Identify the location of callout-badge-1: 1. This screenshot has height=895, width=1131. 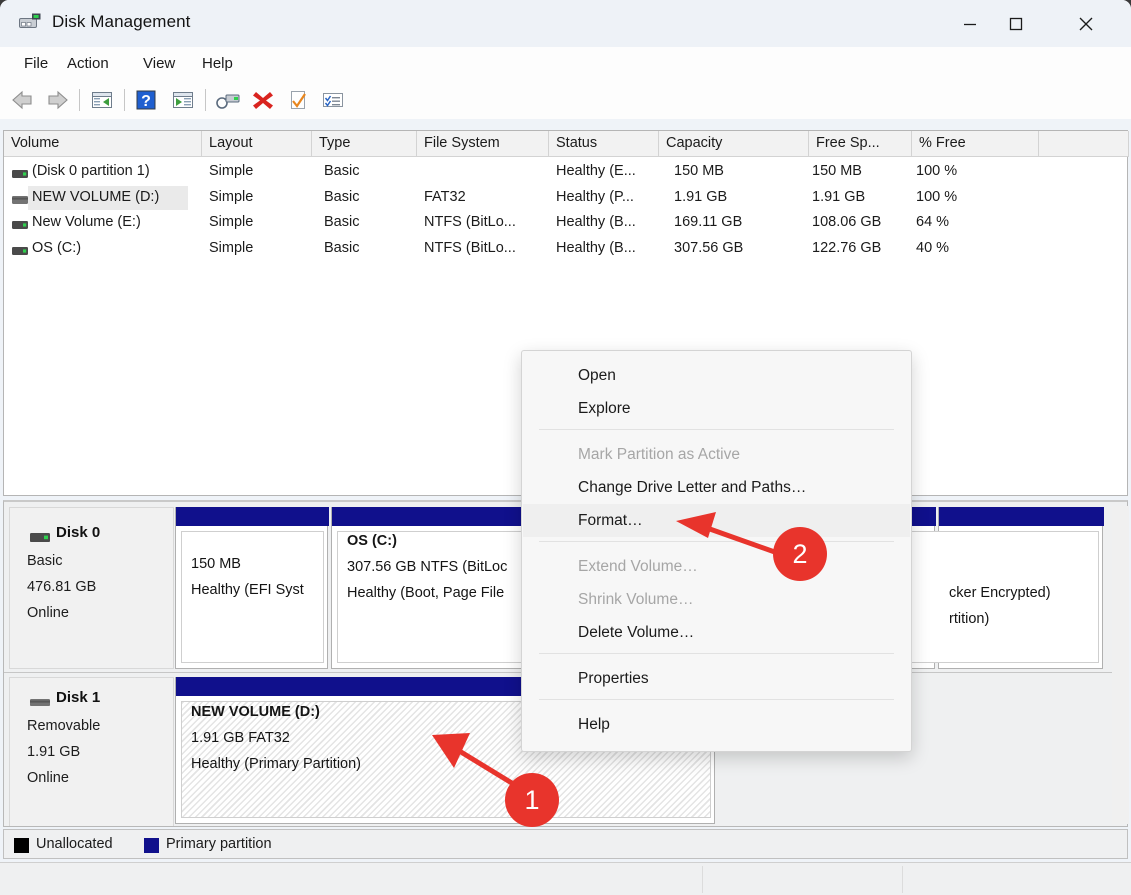
(532, 800).